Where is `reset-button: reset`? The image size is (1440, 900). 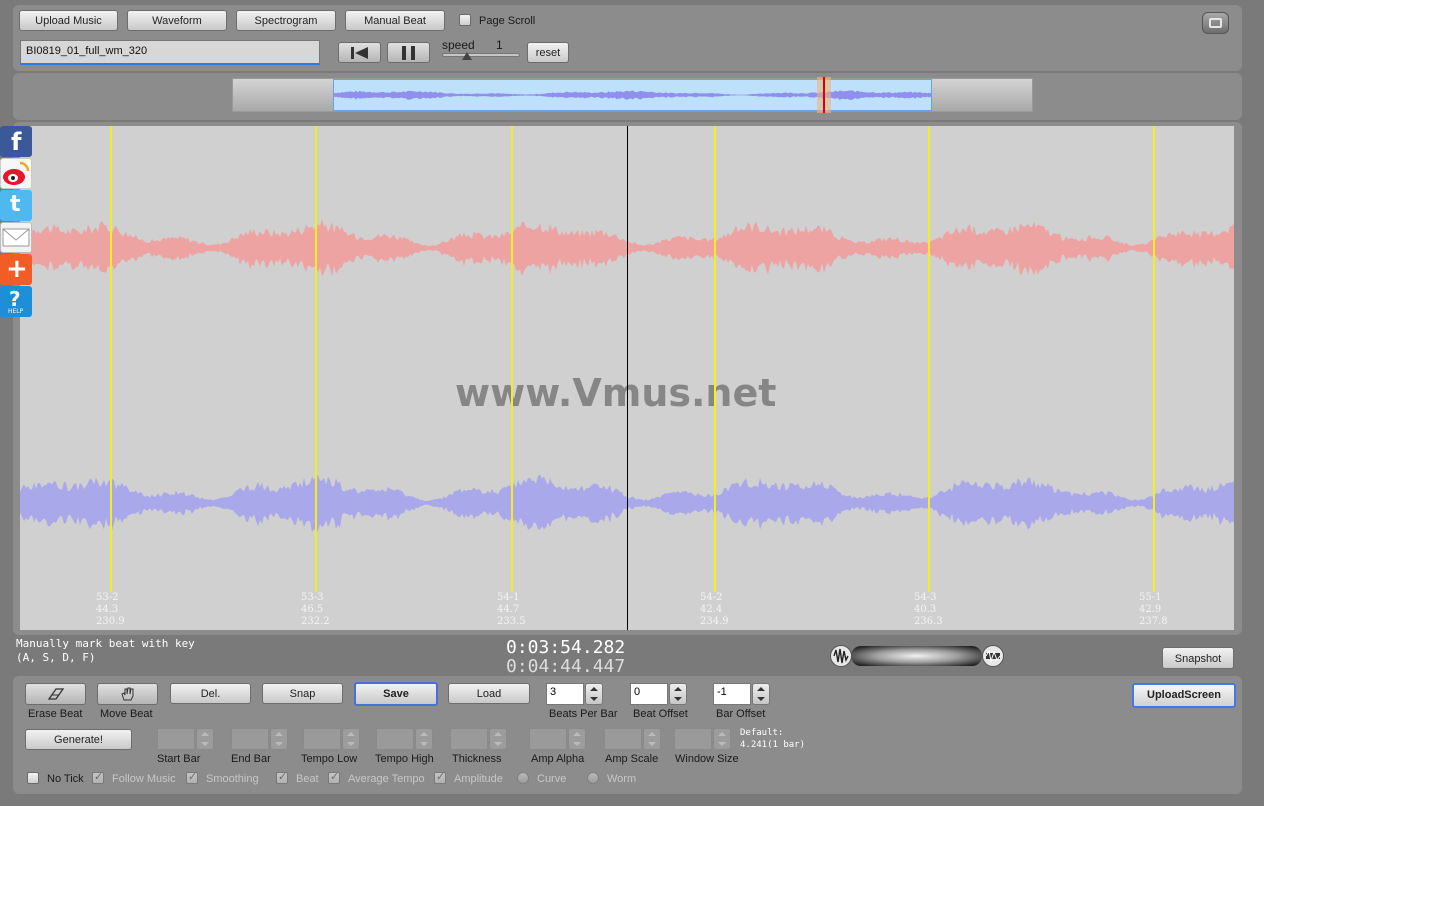
reset-button: reset is located at coordinates (548, 52).